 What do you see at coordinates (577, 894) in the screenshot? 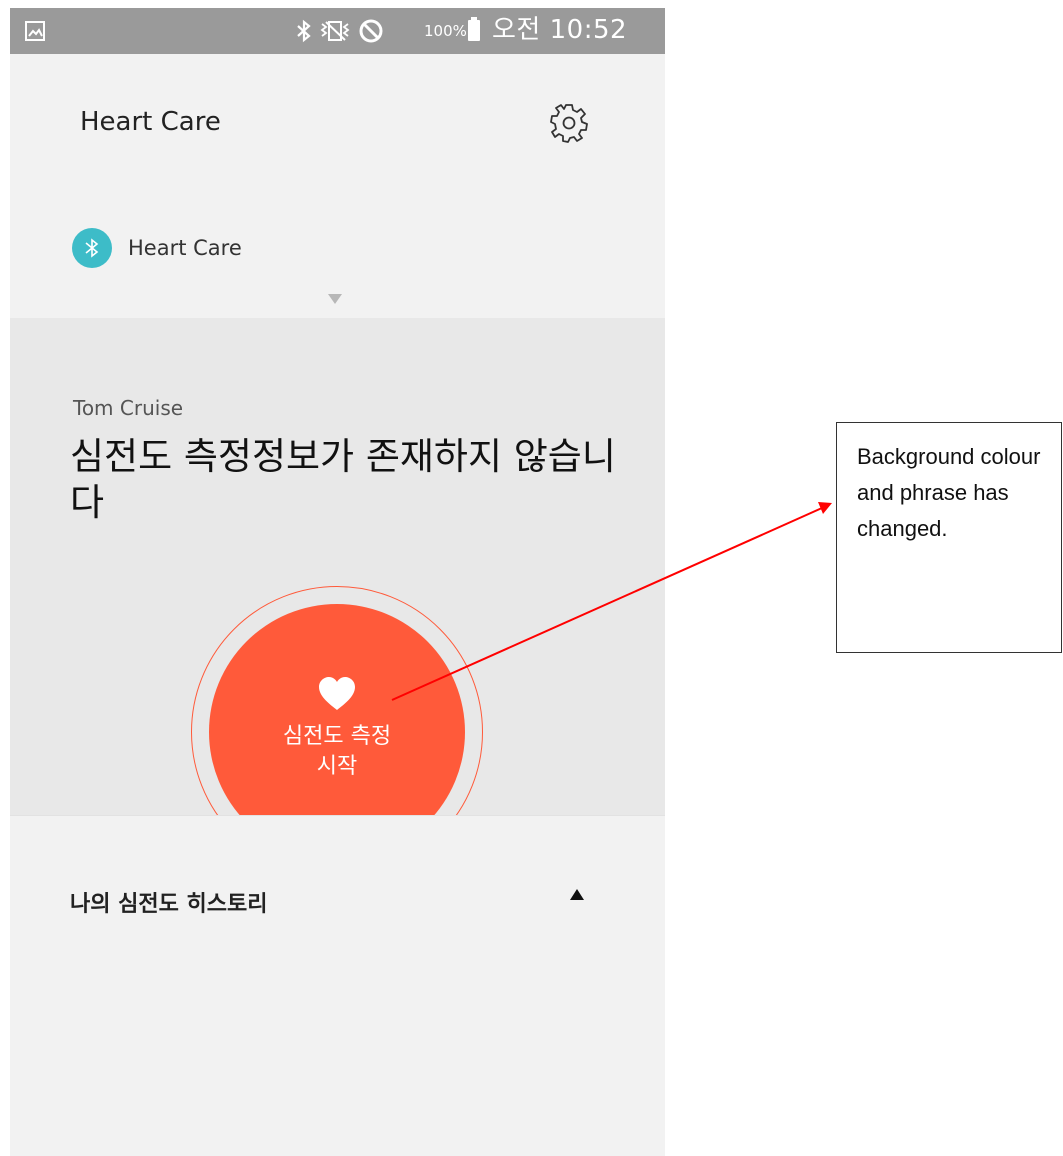
I see `caret-up-icon` at bounding box center [577, 894].